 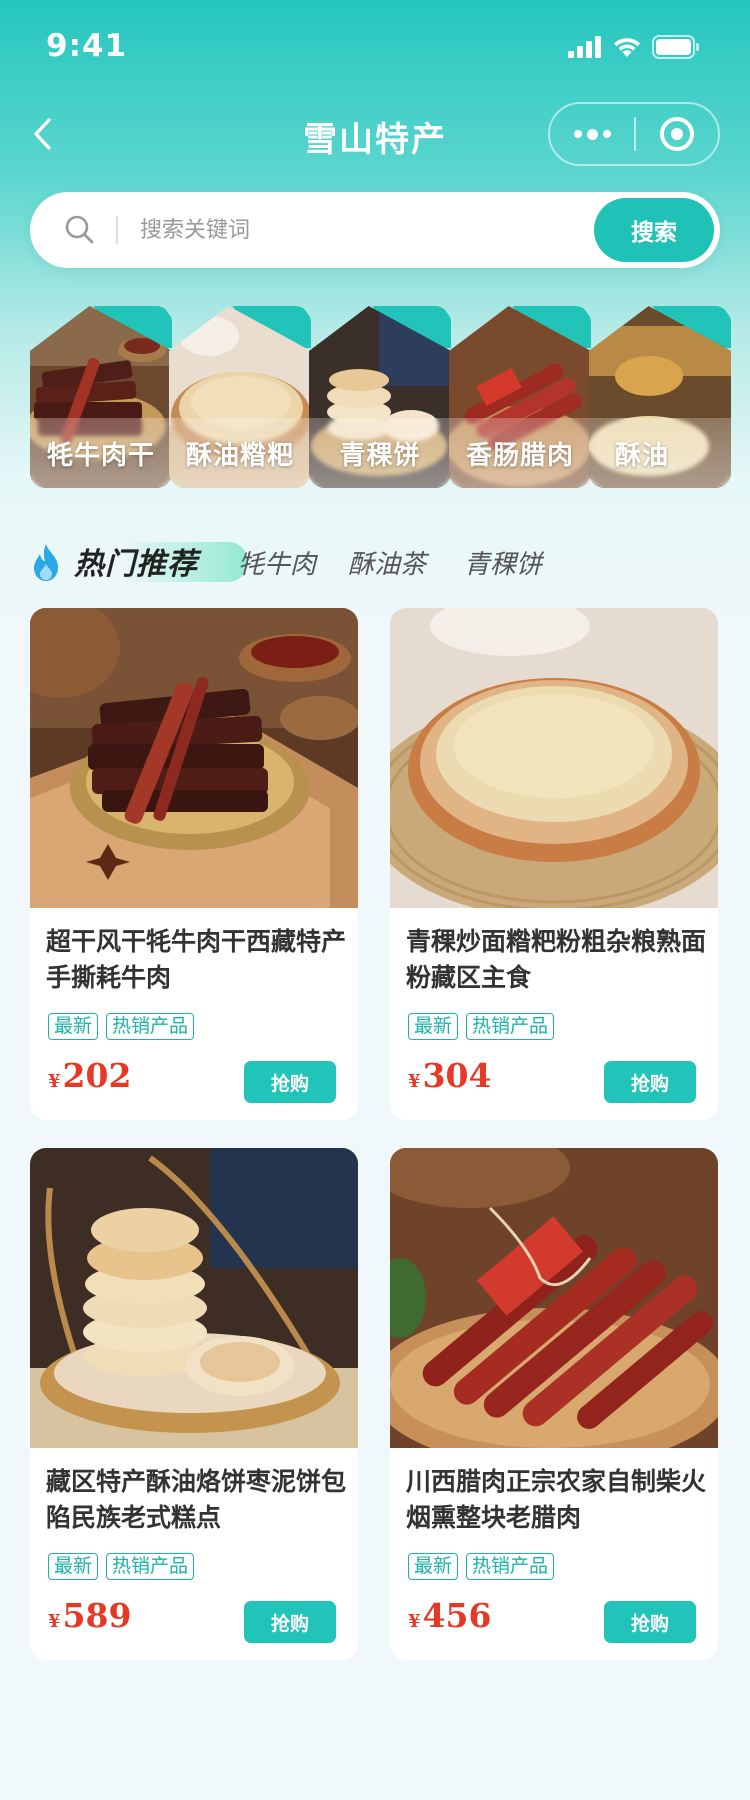 I want to click on tab-hot-recommend: 热门推荐, so click(x=139, y=561).